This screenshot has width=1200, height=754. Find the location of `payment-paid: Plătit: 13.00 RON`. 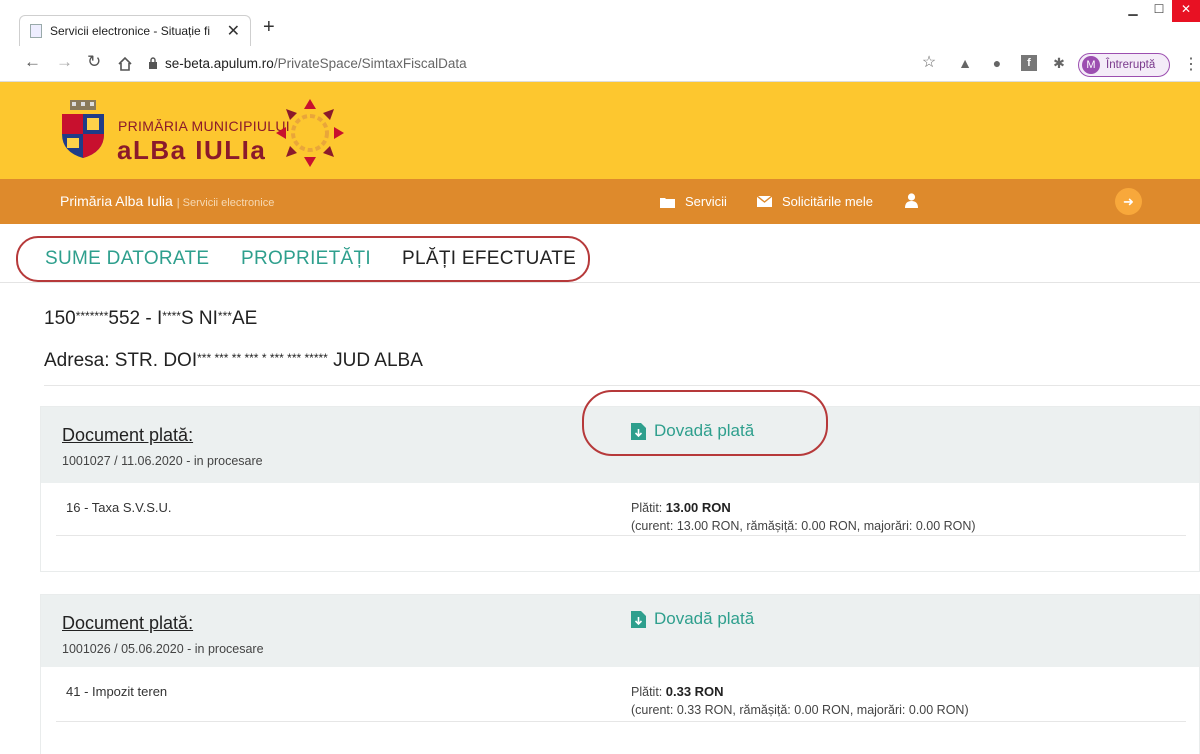

payment-paid: Plătit: 13.00 RON is located at coordinates (681, 507).